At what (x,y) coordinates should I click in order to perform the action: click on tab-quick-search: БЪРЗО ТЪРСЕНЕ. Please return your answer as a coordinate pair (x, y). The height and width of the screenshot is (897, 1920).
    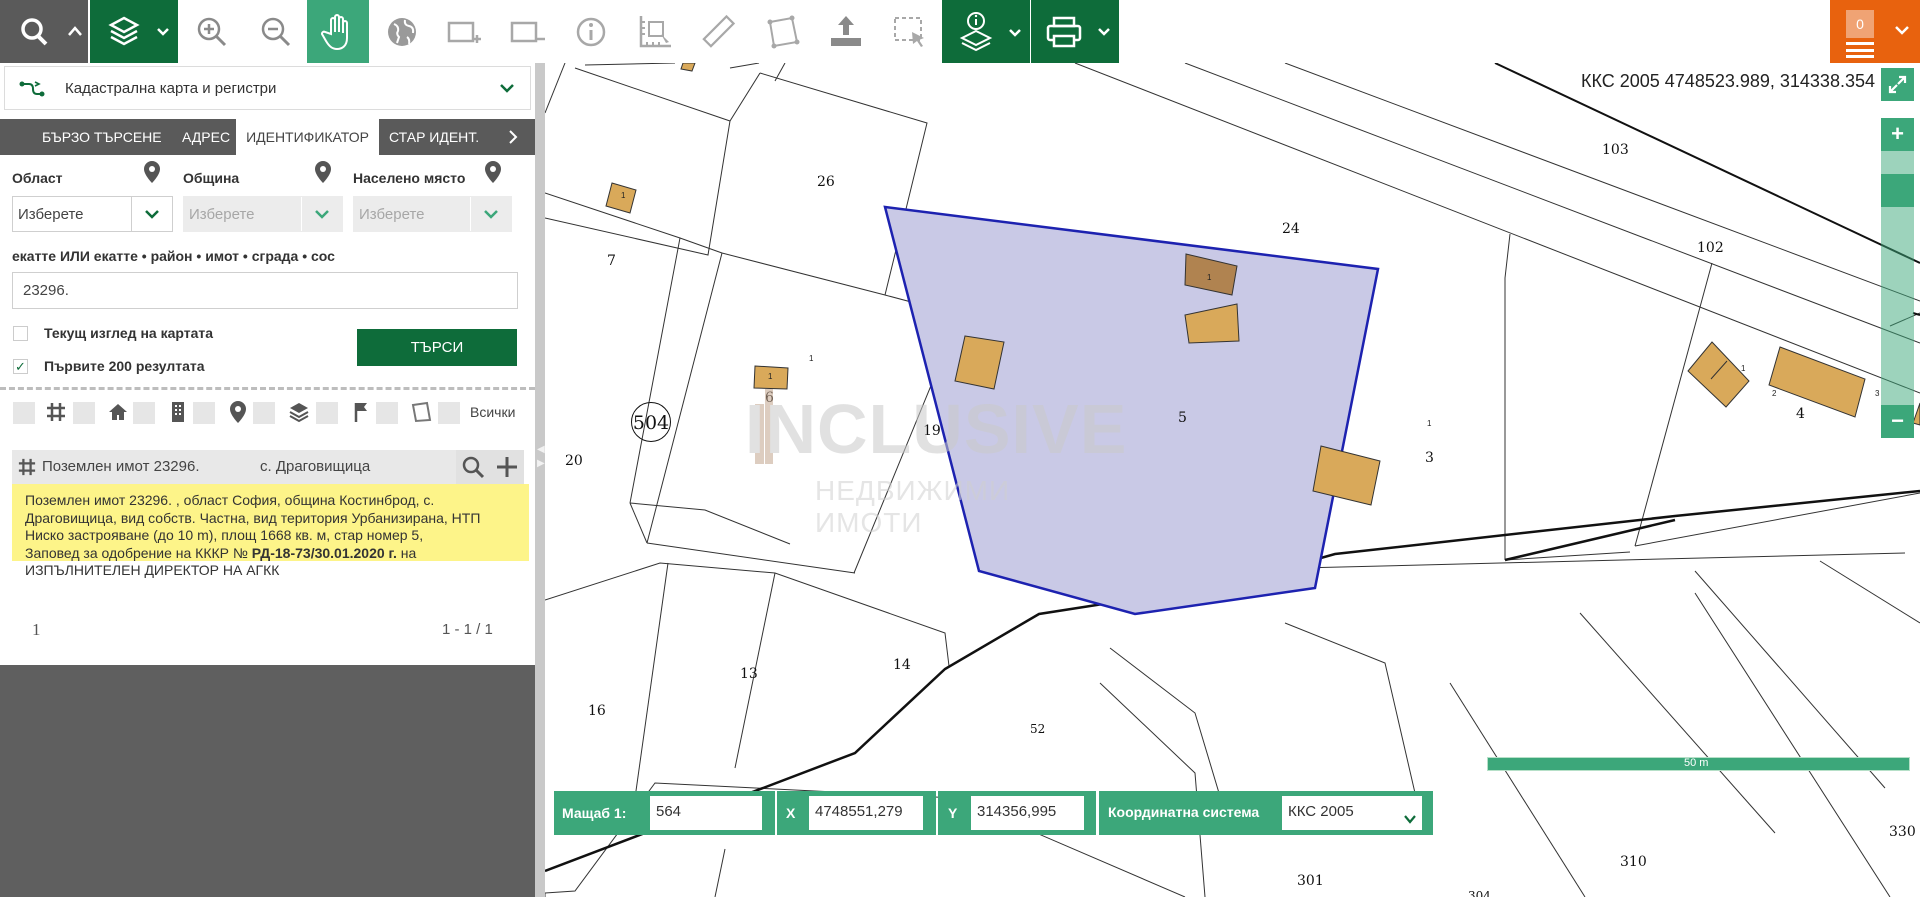
    Looking at the image, I should click on (102, 137).